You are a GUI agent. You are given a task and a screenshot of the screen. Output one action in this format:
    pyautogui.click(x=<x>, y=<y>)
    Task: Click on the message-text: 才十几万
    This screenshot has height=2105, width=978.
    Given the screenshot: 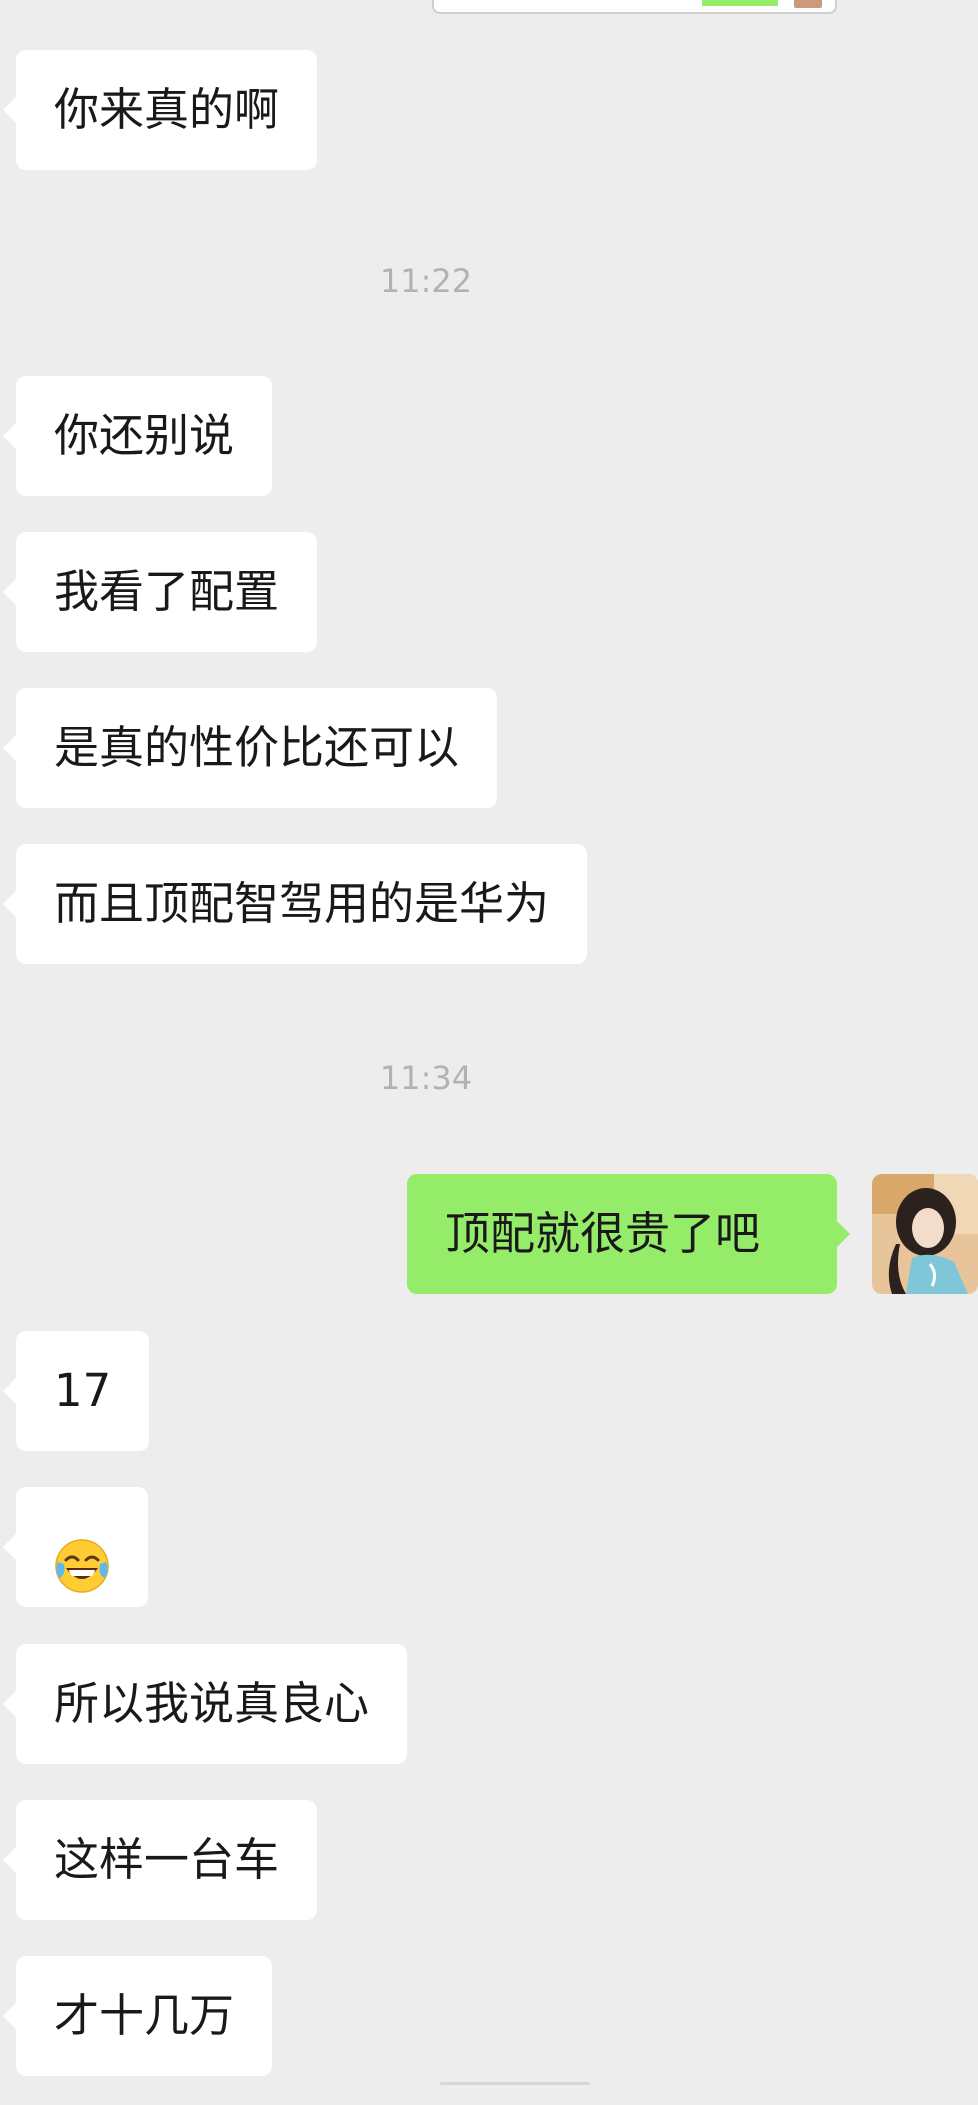 What is the action you would take?
    pyautogui.click(x=144, y=2015)
    